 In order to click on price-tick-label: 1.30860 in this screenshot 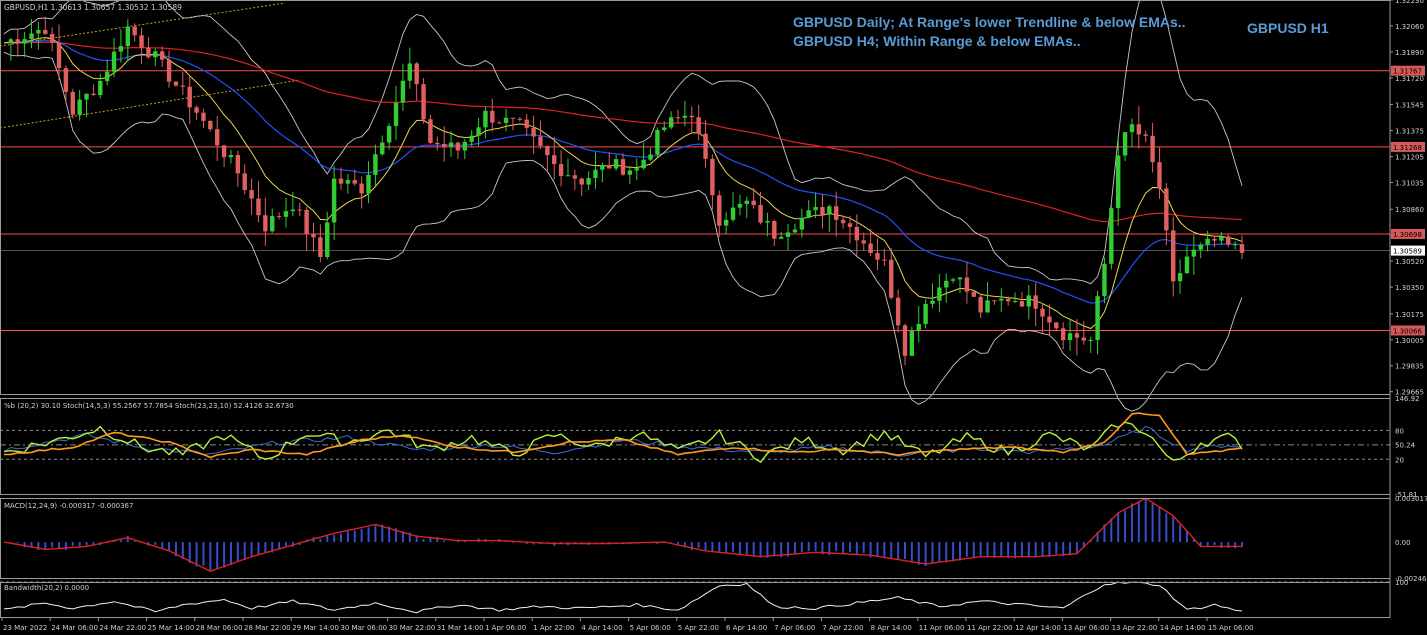, I will do `click(1409, 210)`.